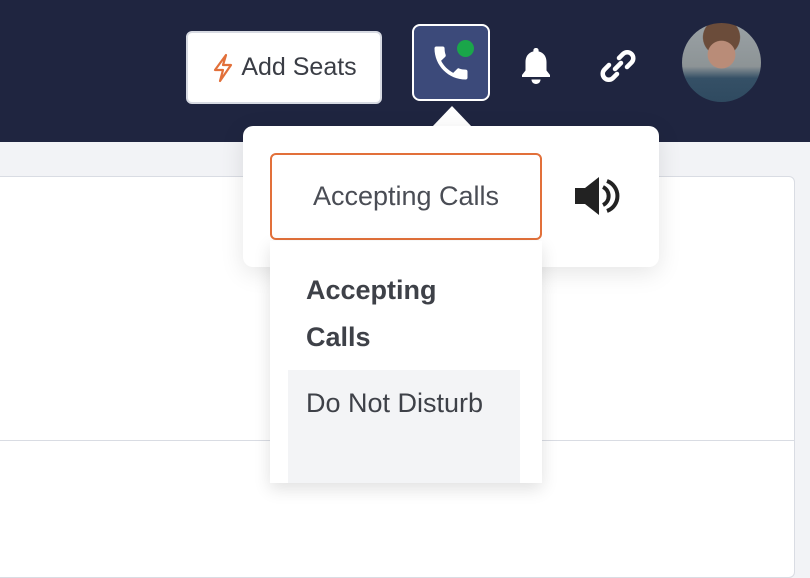  What do you see at coordinates (536, 66) in the screenshot?
I see `bell-icon` at bounding box center [536, 66].